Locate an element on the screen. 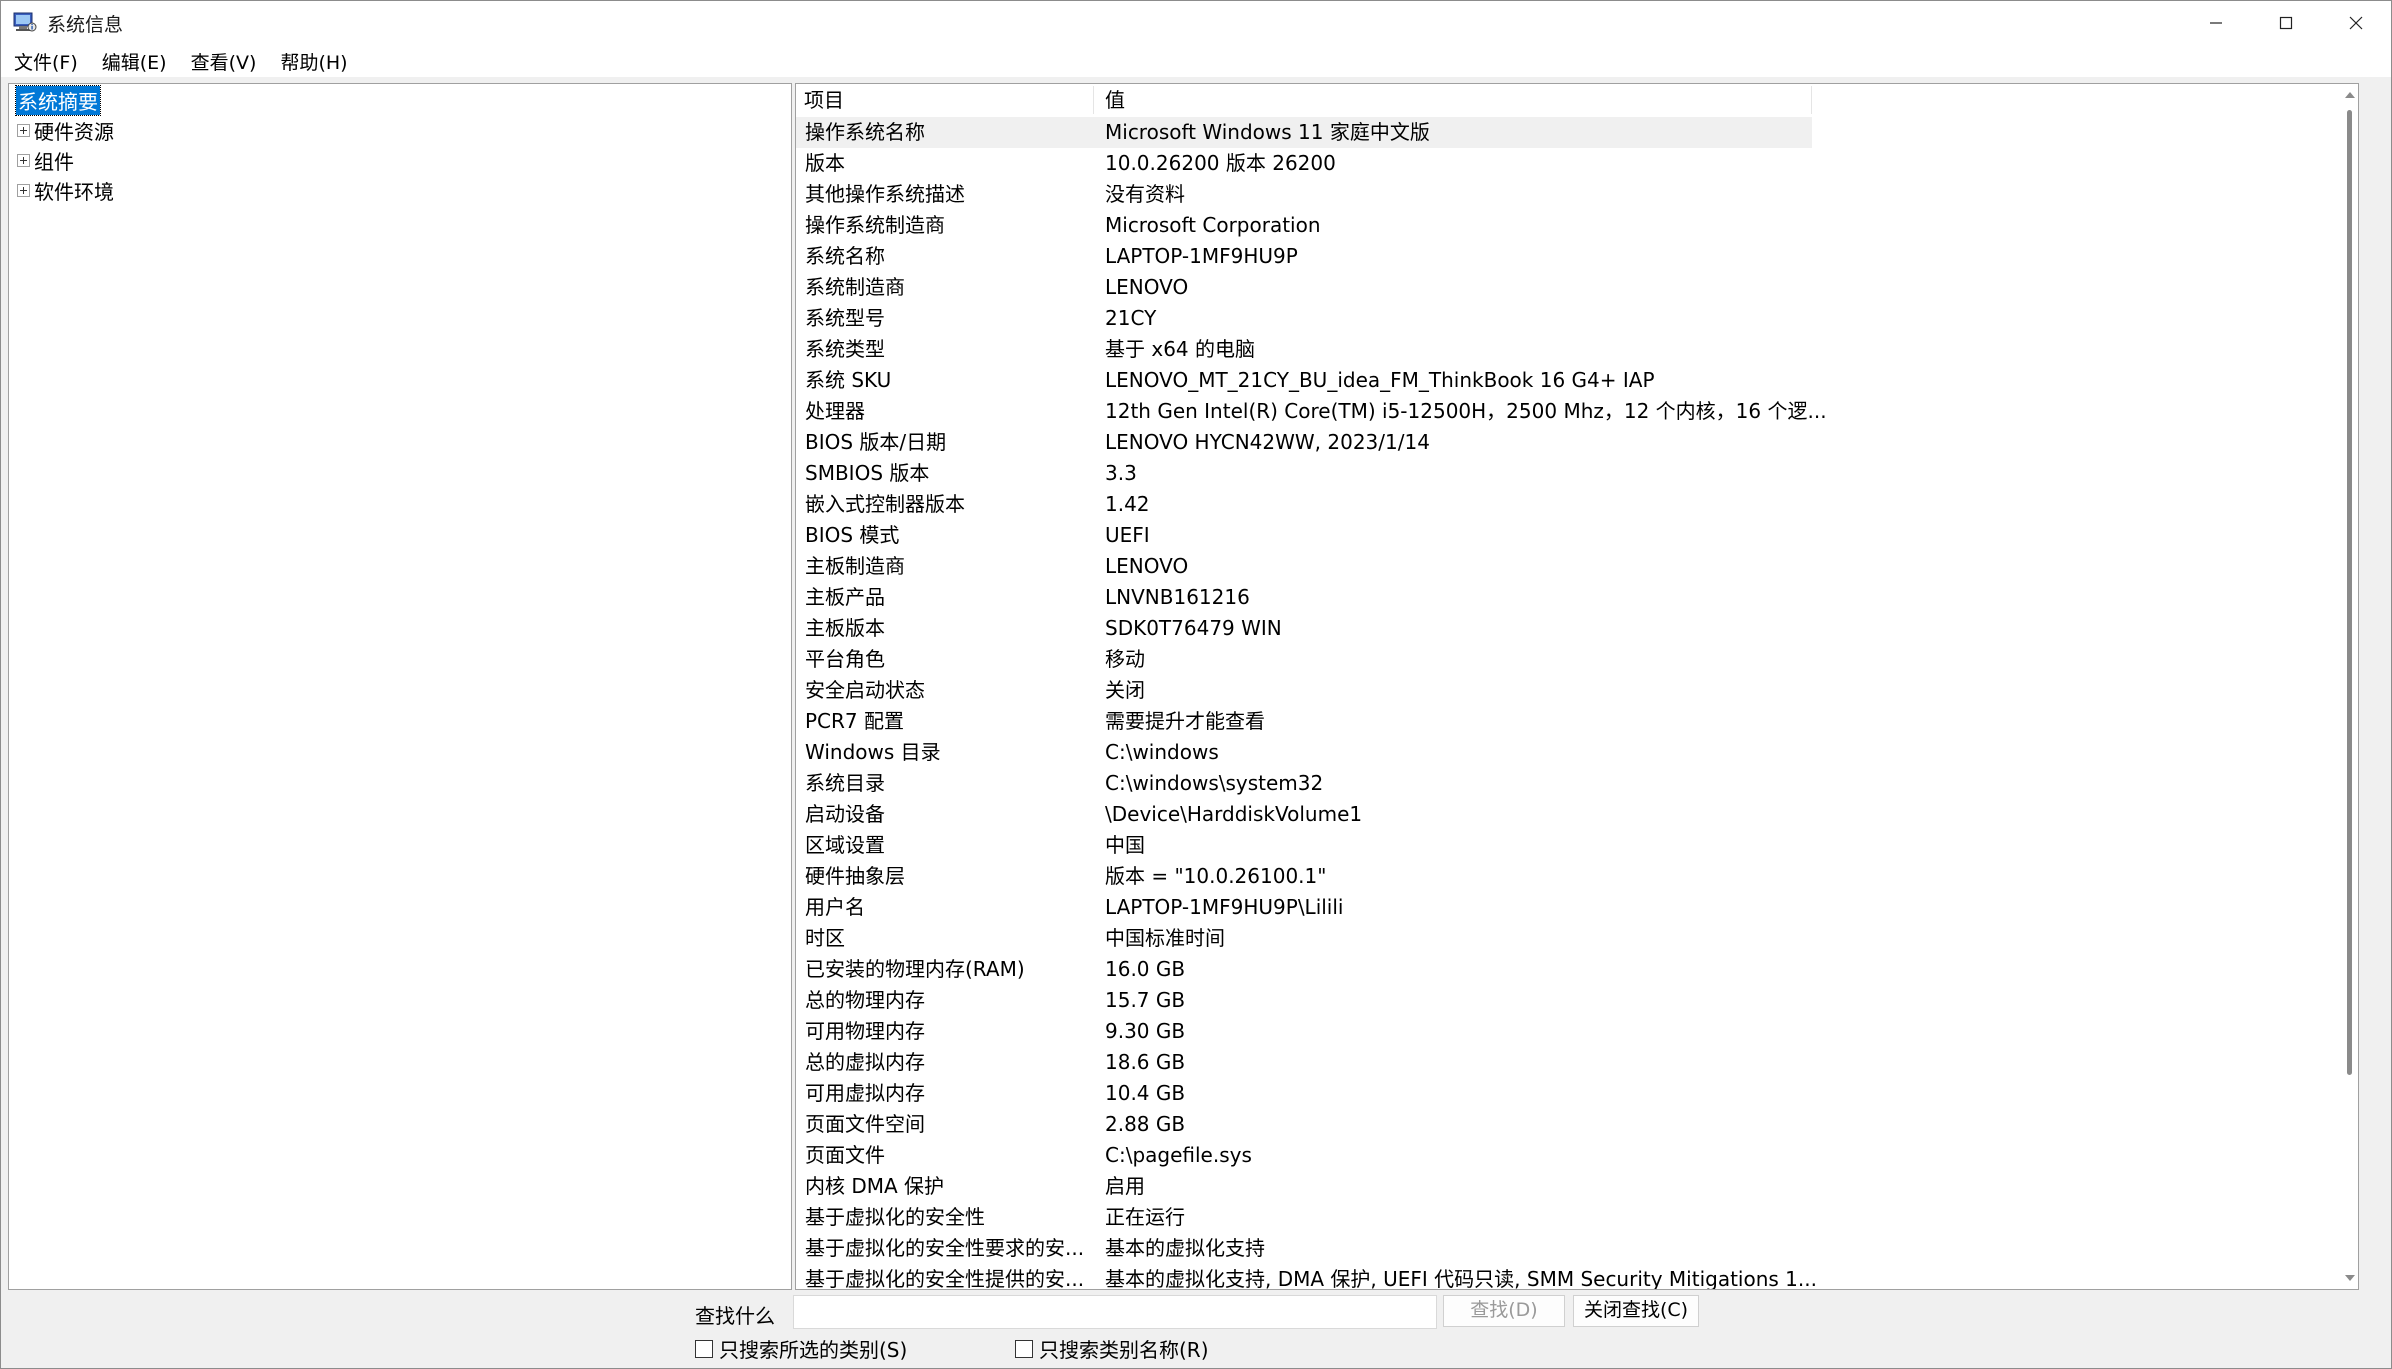 The width and height of the screenshot is (2392, 1369). vertical-scrollbar is located at coordinates (2349, 686).